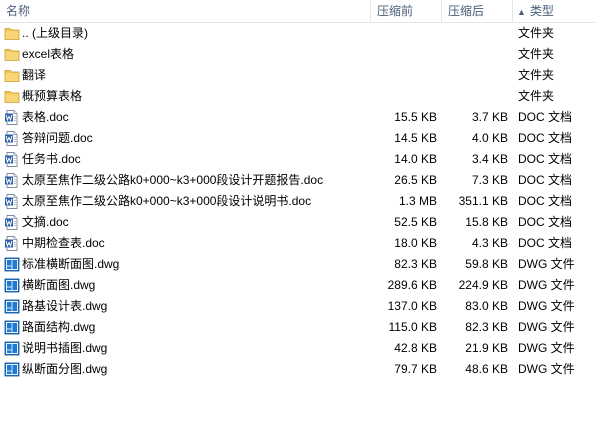 The image size is (596, 432). I want to click on compressed-size: 15.5 KB, so click(415, 117).